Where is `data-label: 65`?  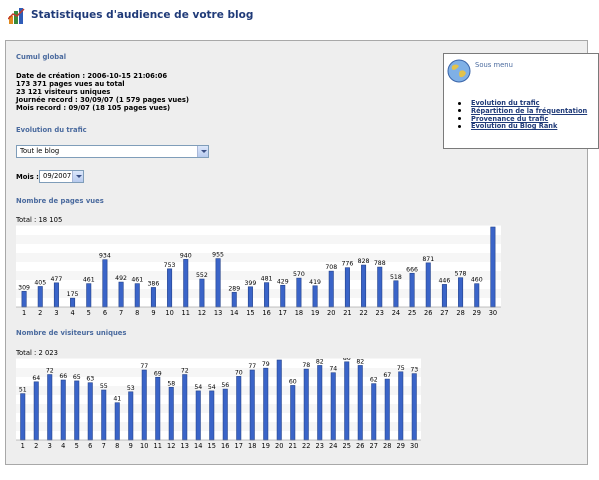 data-label: 65 is located at coordinates (77, 377).